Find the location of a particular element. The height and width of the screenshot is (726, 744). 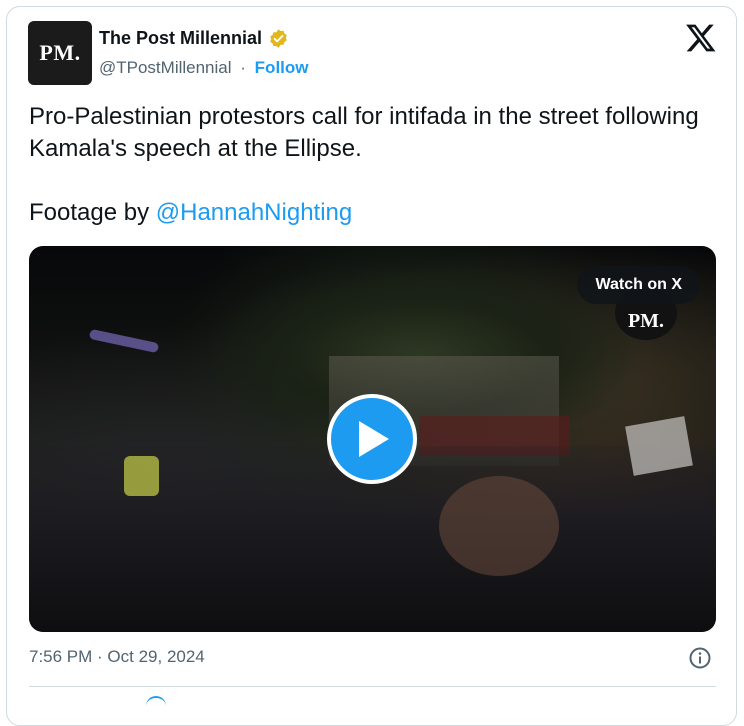

avatar: PM. is located at coordinates (60, 53).